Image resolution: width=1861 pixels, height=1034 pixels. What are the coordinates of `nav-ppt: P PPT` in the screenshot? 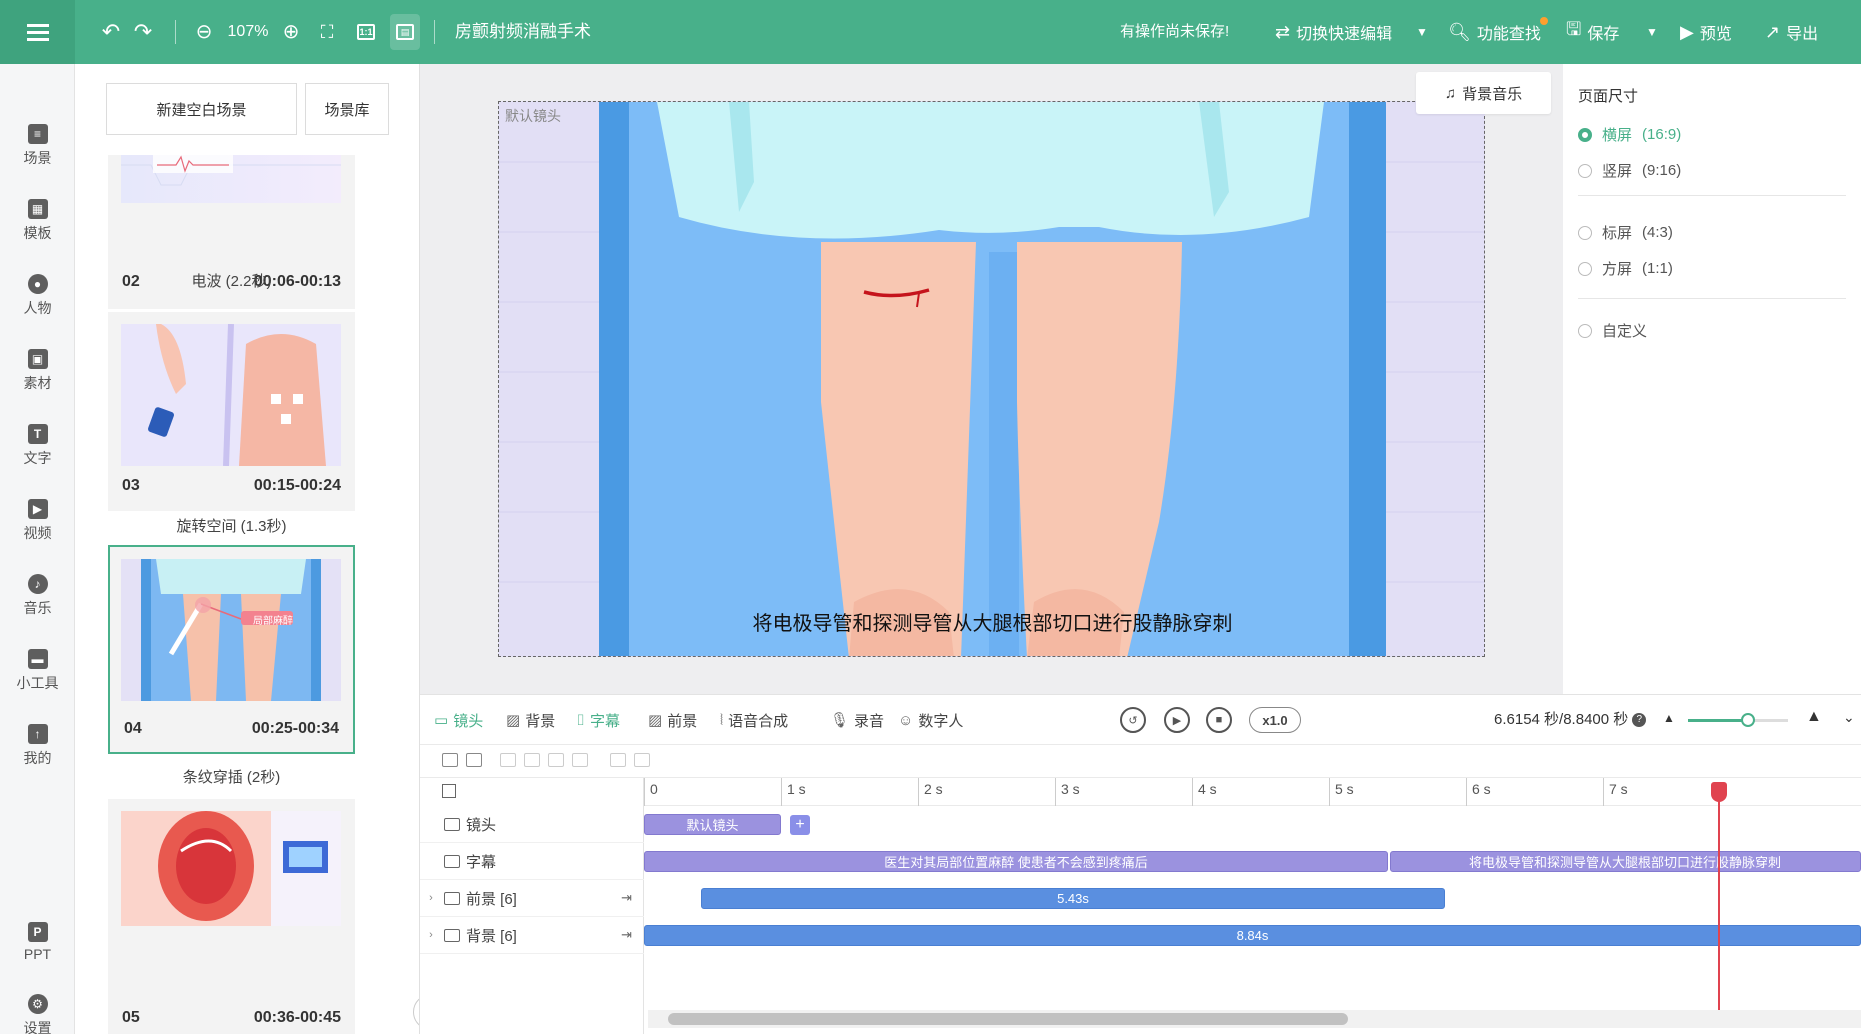 It's located at (37, 942).